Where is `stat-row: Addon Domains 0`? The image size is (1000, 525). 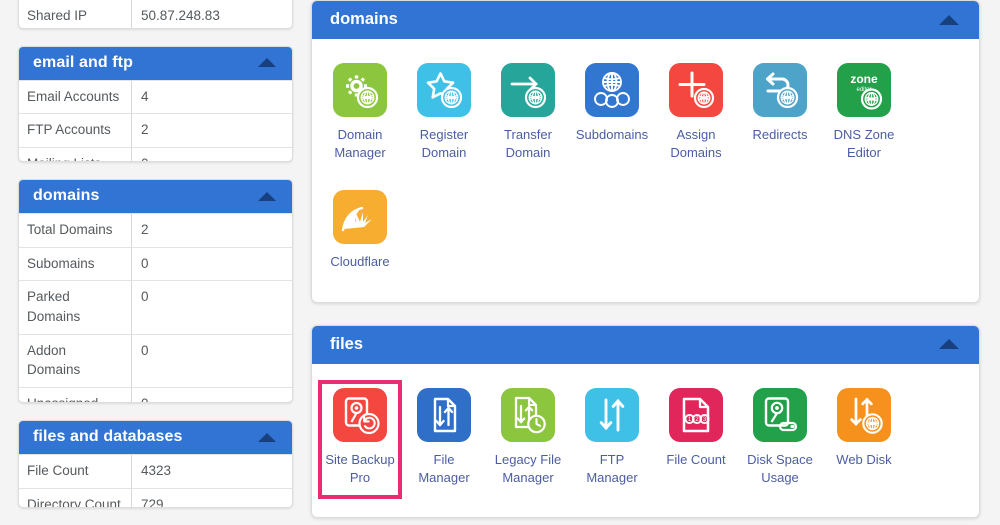 stat-row: Addon Domains 0 is located at coordinates (155, 360).